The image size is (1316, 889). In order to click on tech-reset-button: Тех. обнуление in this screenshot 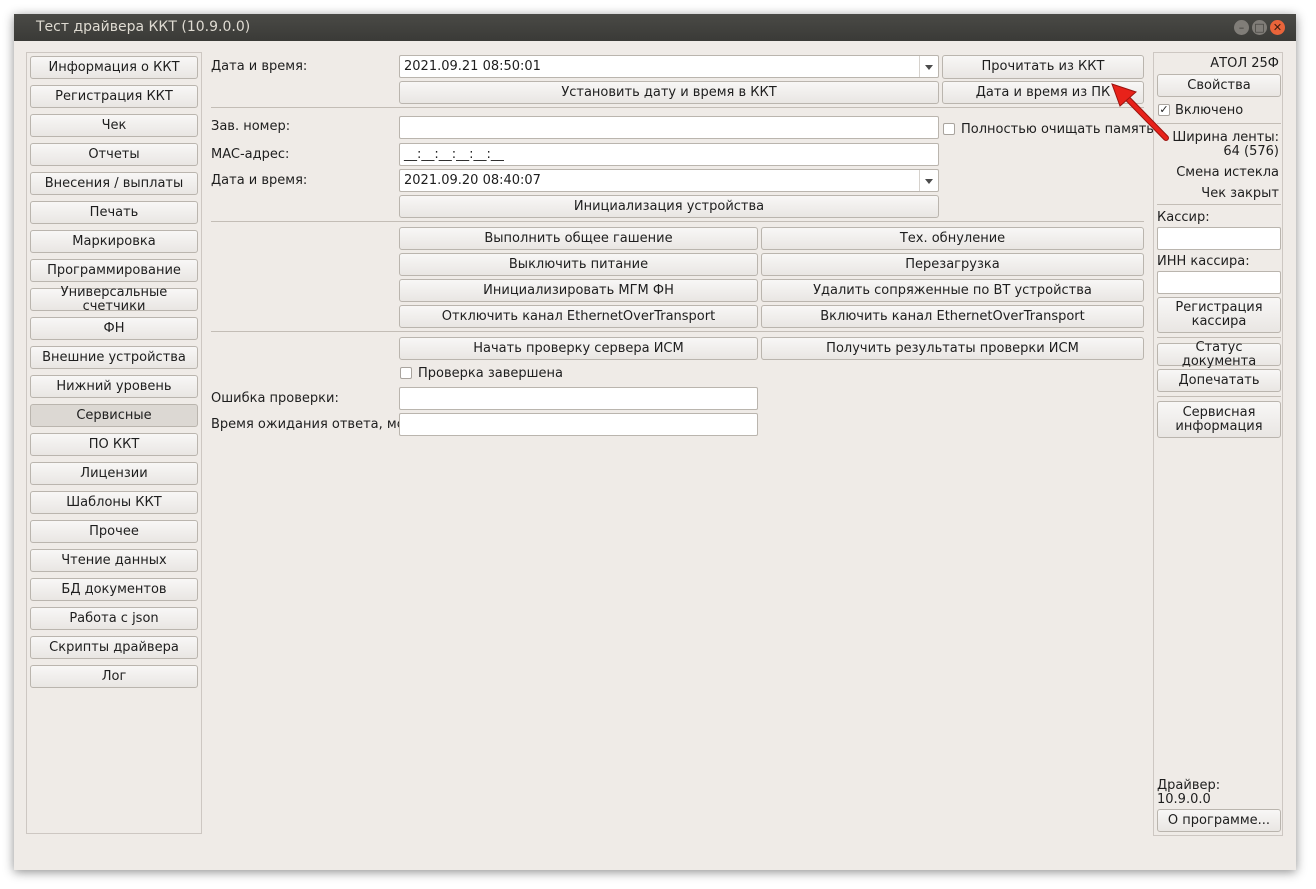, I will do `click(952, 238)`.